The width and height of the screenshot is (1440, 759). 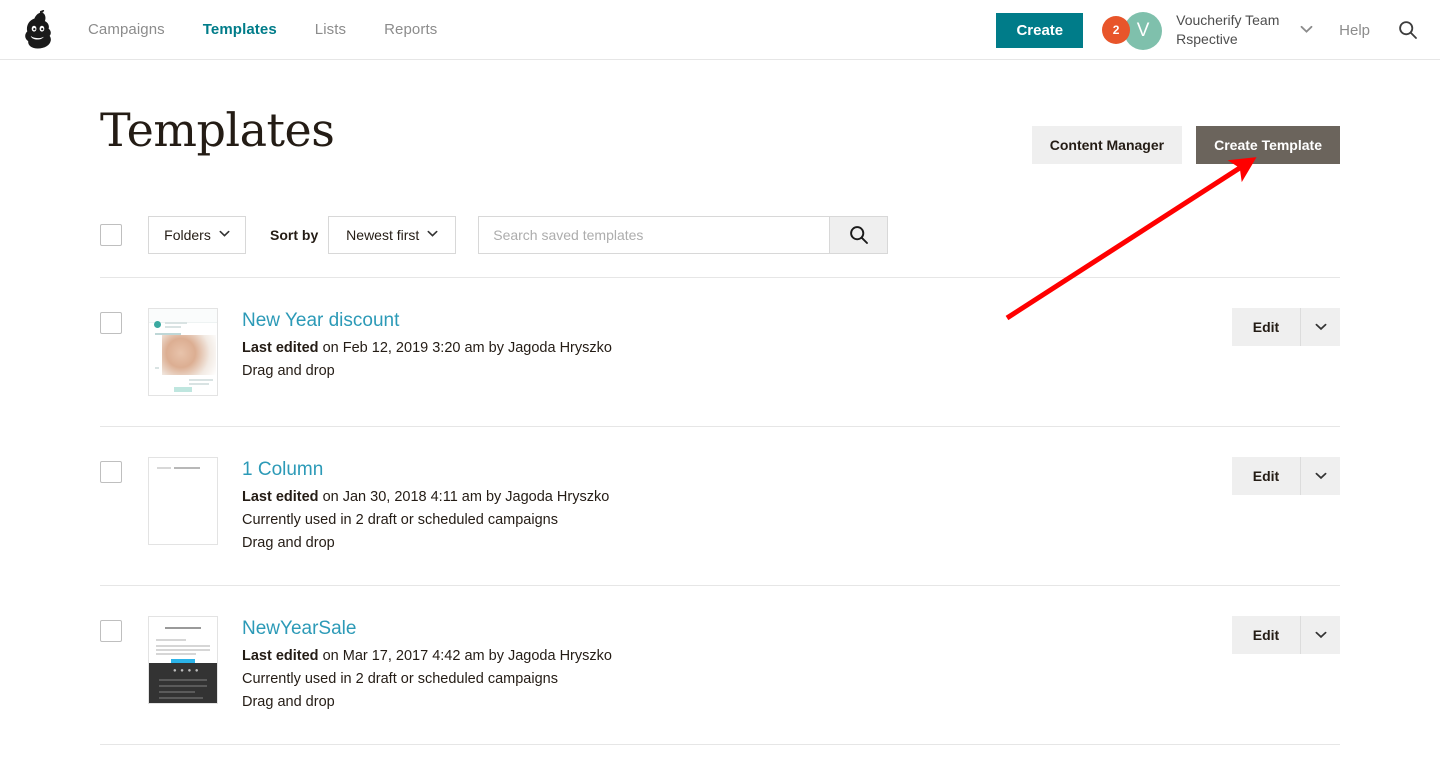 I want to click on template-thumbnail: ● ● ● ●, so click(x=183, y=660).